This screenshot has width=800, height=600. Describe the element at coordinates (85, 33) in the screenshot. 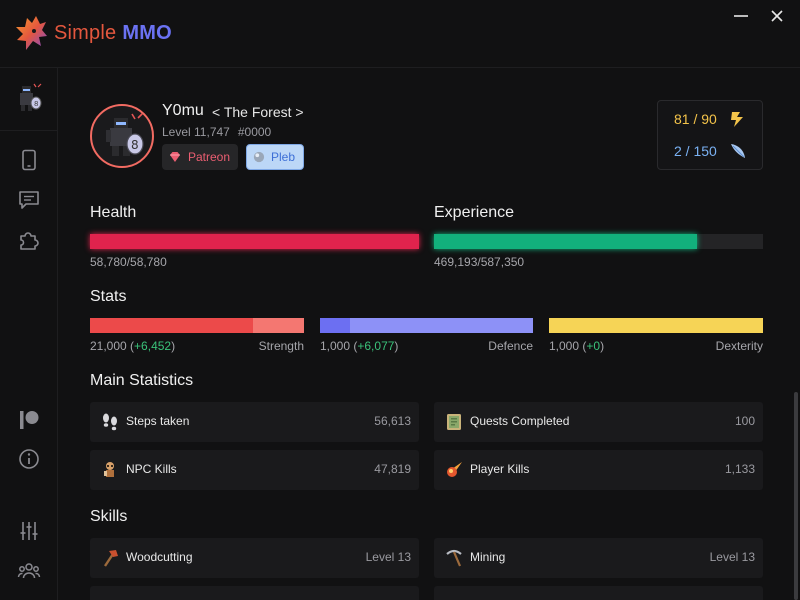

I see `app-title-part1: Simple` at that location.